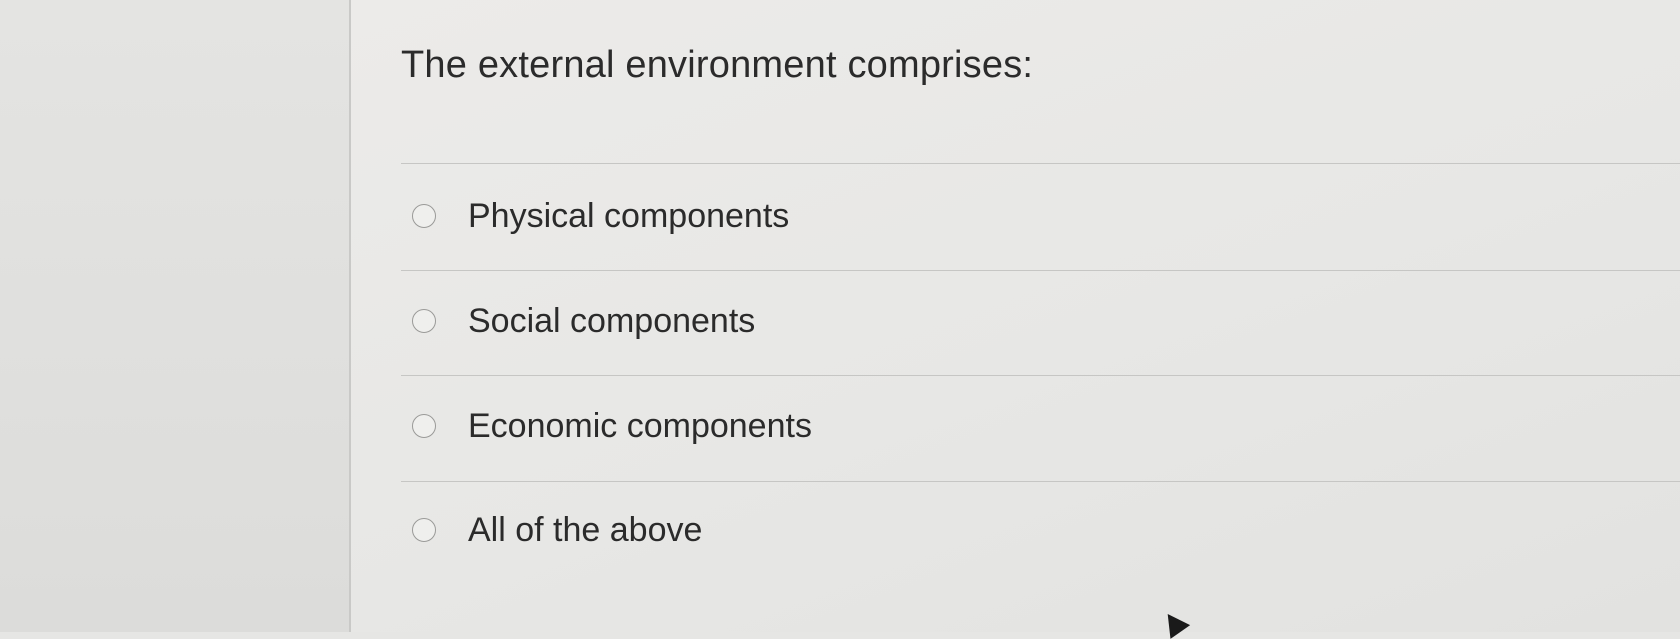 Image resolution: width=1680 pixels, height=639 pixels. Describe the element at coordinates (585, 529) in the screenshot. I see `option-label: All of the above` at that location.